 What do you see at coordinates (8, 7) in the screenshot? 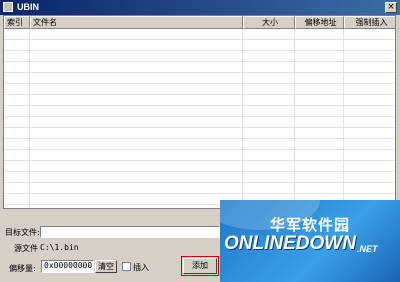
I see `app-icon` at bounding box center [8, 7].